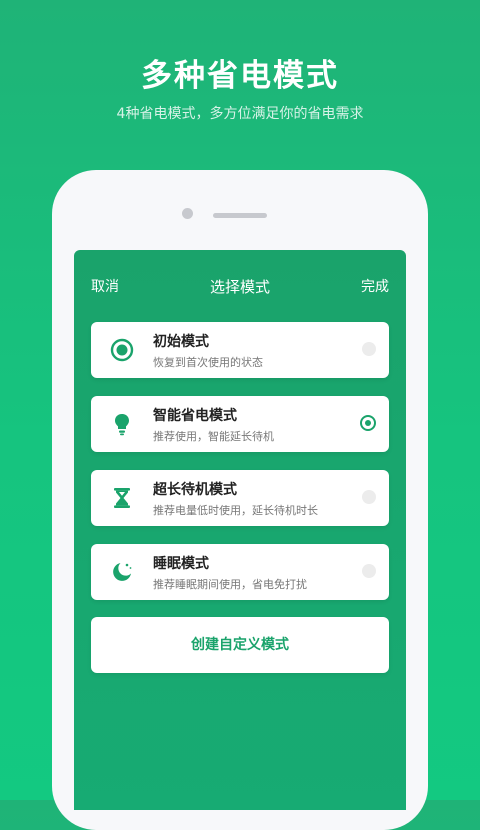 Image resolution: width=480 pixels, height=830 pixels. Describe the element at coordinates (240, 76) in the screenshot. I see `page-title: 多种省电模式` at that location.